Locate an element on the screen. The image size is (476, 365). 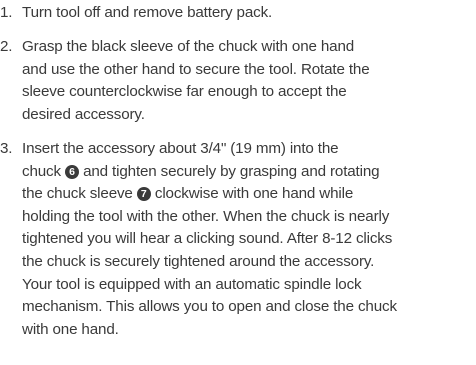
step-text: Turn tool off and remove battery pack. is located at coordinates (246, 13).